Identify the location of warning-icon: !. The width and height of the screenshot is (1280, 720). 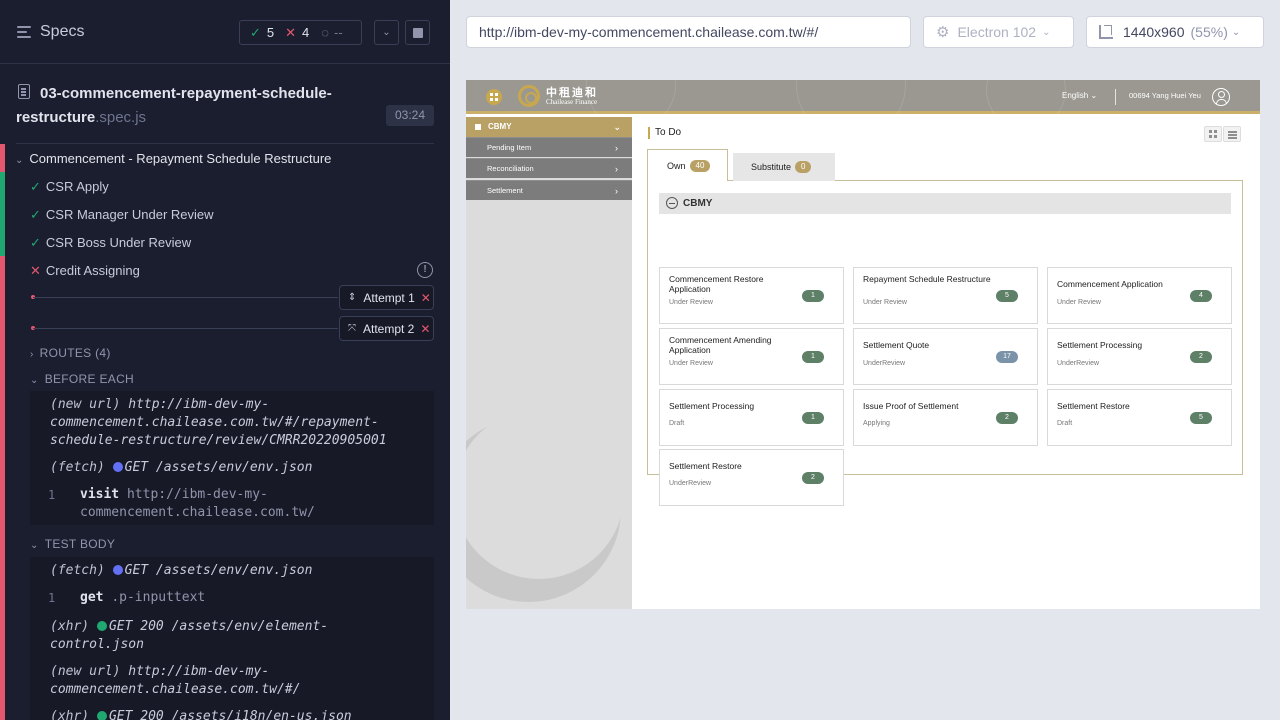
(425, 270).